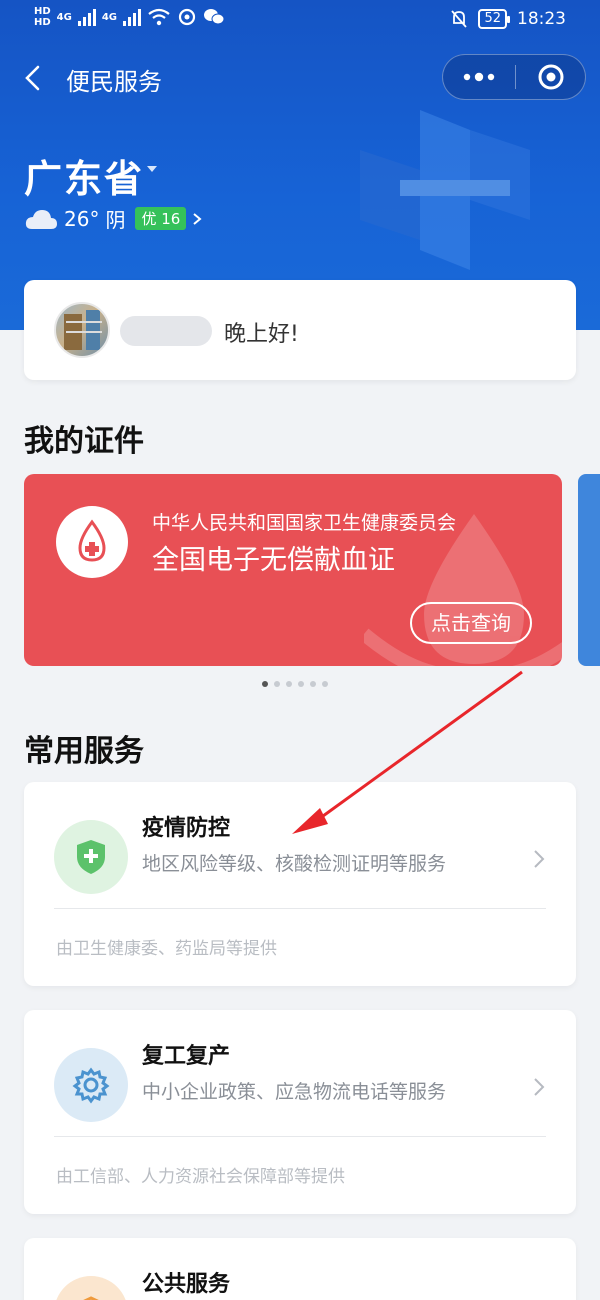 The width and height of the screenshot is (600, 1300). Describe the element at coordinates (300, 21) in the screenshot. I see `status-bar: HD HD 4G 4G 52 18:23` at that location.